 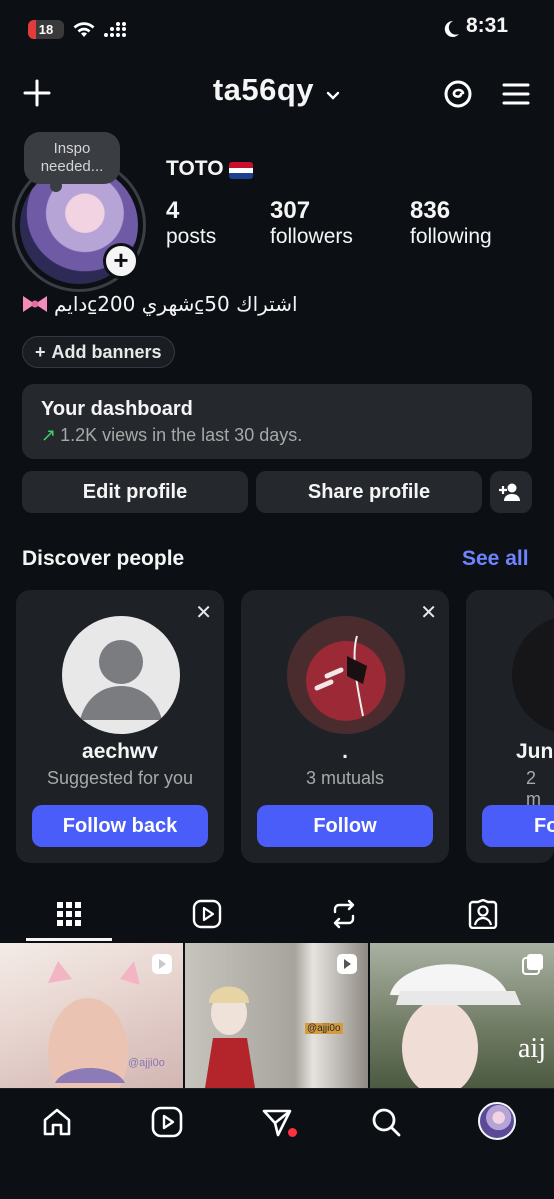 I want to click on add-story-icon: +, so click(x=121, y=261).